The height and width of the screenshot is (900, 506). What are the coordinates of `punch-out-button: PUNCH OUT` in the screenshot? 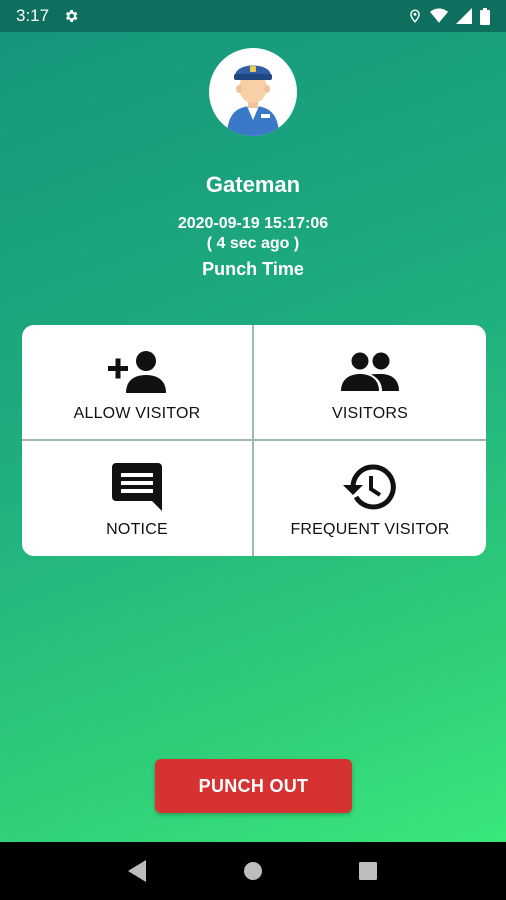 It's located at (253, 786).